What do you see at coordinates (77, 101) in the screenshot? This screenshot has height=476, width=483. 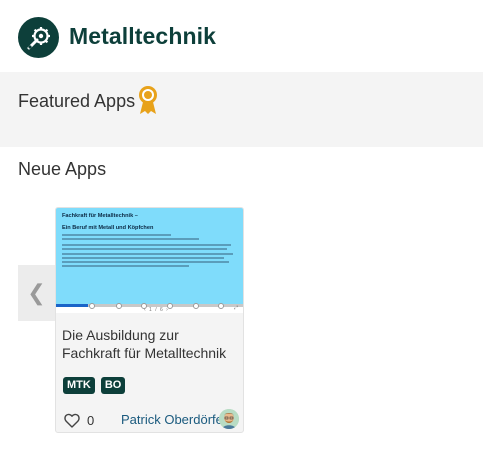 I see `featured-apps-heading: Featured Apps` at bounding box center [77, 101].